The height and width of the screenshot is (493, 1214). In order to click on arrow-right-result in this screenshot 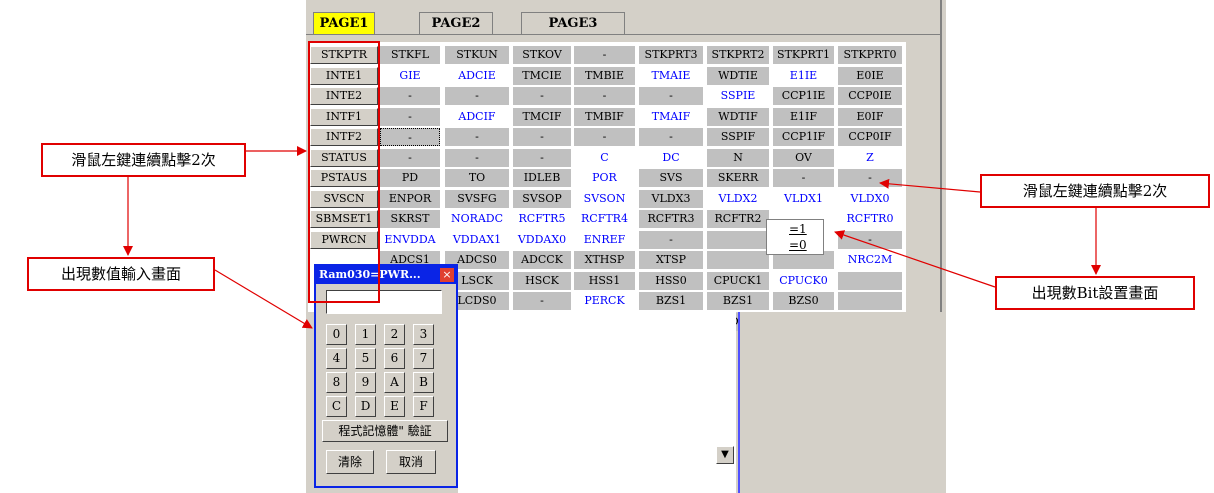, I will do `click(915, 259)`.